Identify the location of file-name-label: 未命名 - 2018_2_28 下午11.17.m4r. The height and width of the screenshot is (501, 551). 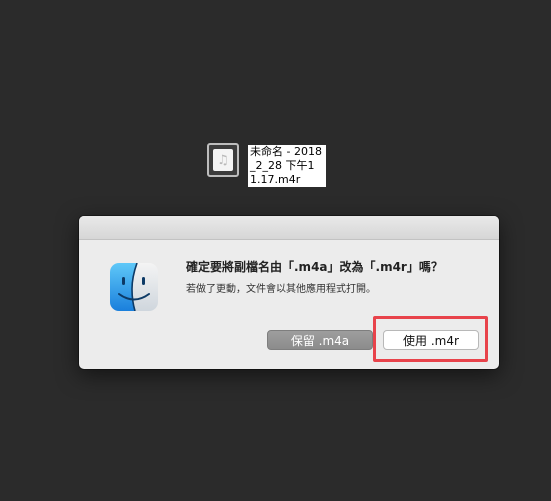
(287, 166).